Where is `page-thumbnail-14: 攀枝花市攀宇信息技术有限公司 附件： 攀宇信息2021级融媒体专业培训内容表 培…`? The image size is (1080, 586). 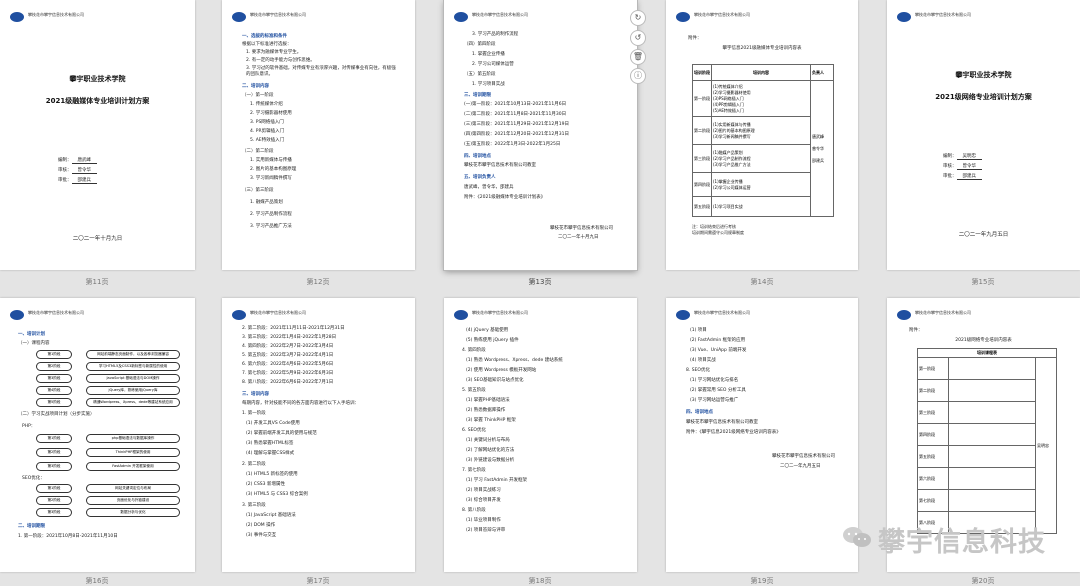 page-thumbnail-14: 攀枝花市攀宇信息技术有限公司 附件： 攀宇信息2021级融媒体专业培训内容表 培… is located at coordinates (762, 135).